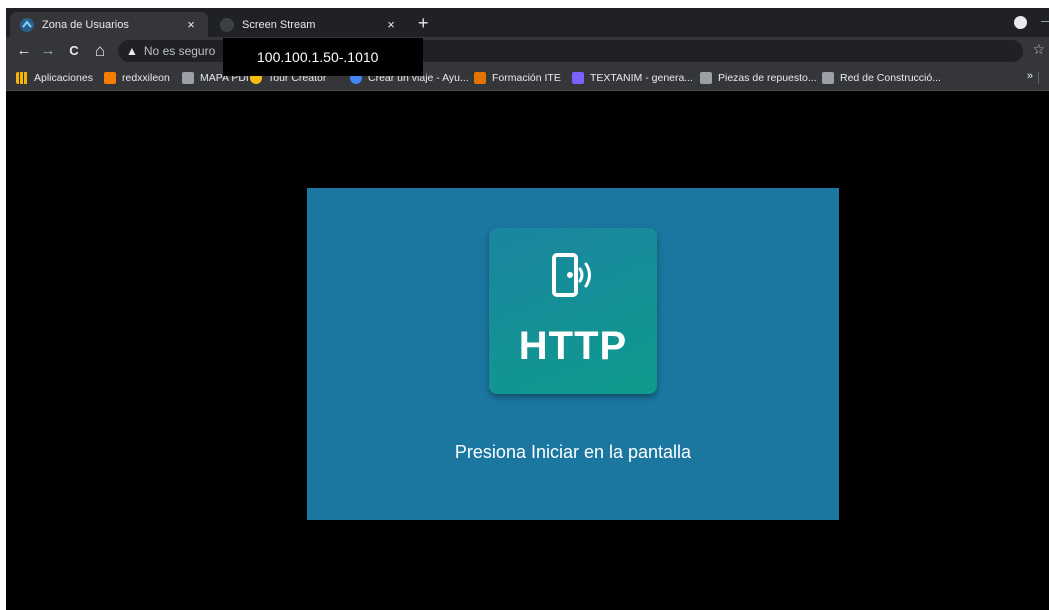 This screenshot has width=1049, height=610. Describe the element at coordinates (1038, 49) in the screenshot. I see `bookmark-star-icon: ☆` at that location.